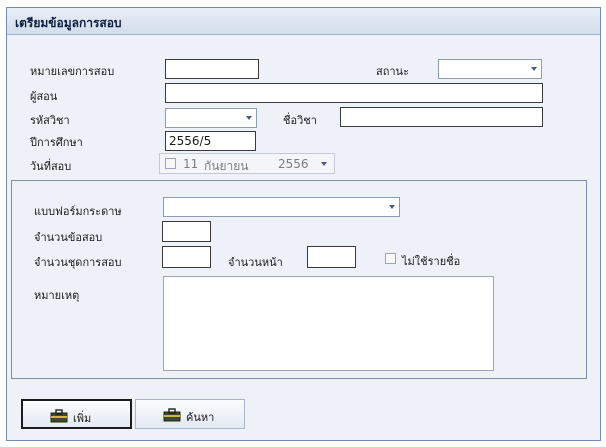 This screenshot has width=606, height=447. What do you see at coordinates (390, 258) in the screenshot?
I see `no-name-list-checkbox` at bounding box center [390, 258].